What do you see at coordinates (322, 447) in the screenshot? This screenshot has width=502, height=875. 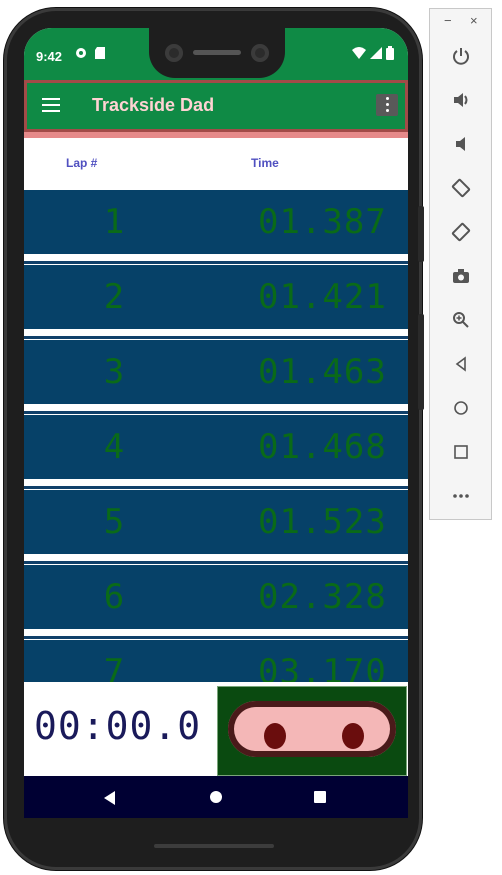 I see `lap-time: 01.468` at bounding box center [322, 447].